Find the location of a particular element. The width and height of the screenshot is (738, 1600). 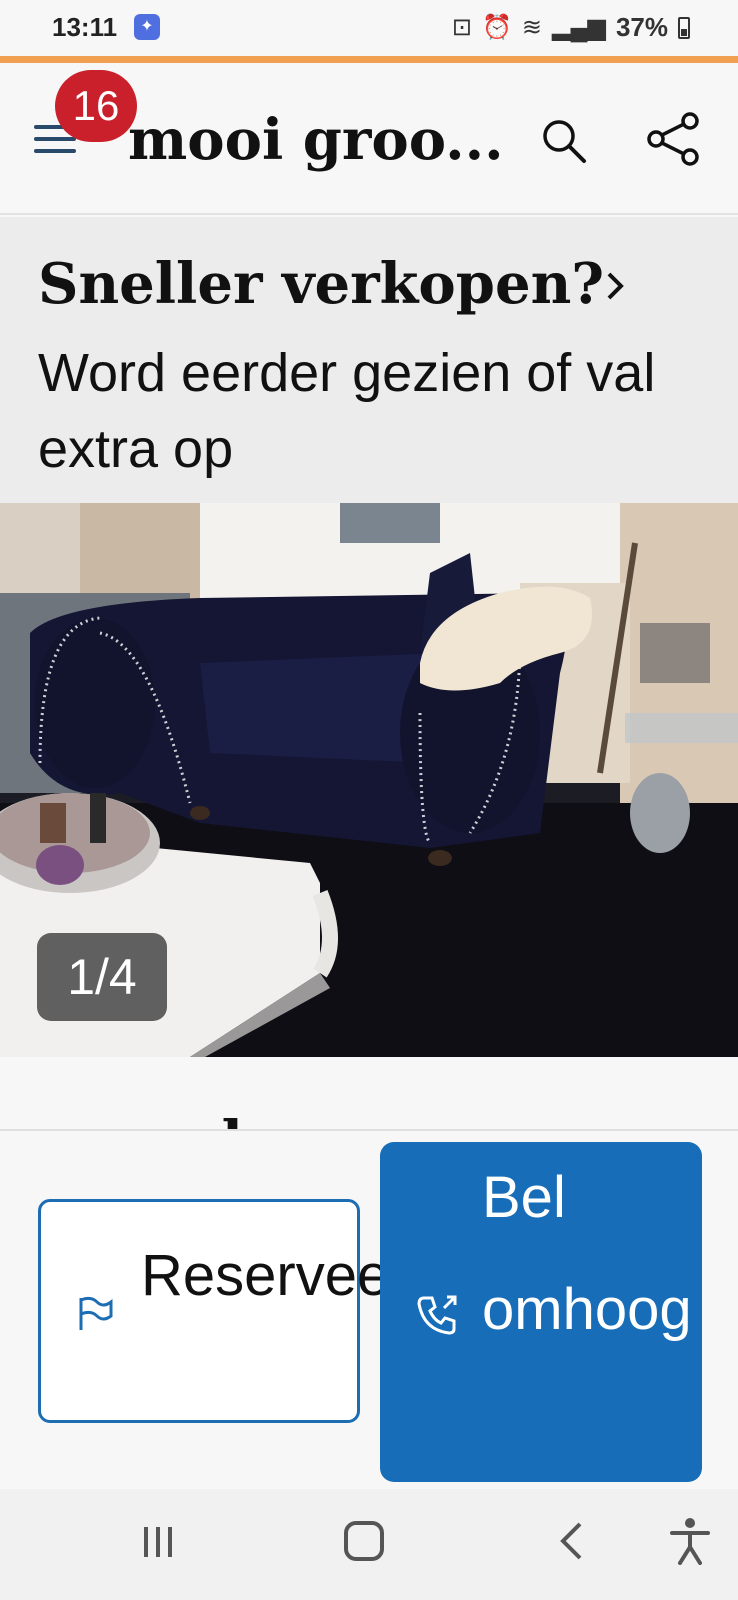

battery-icon is located at coordinates (684, 27).